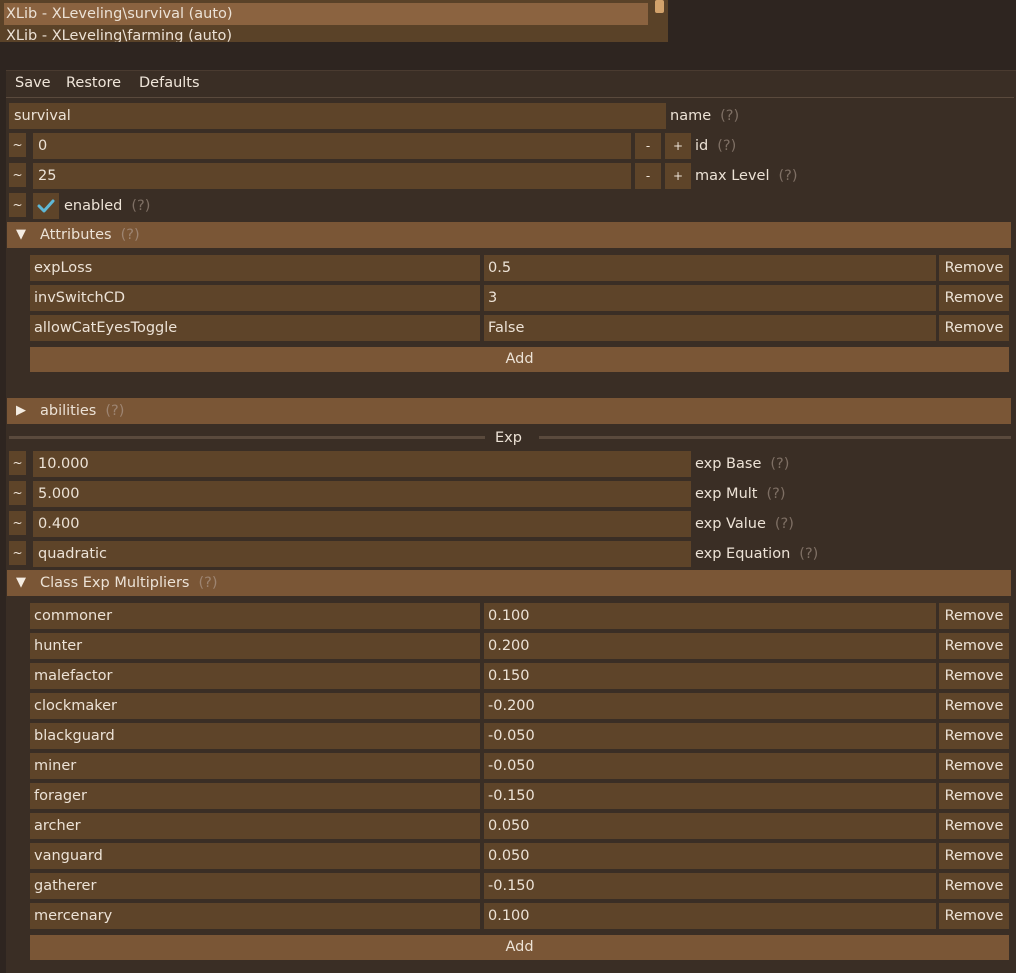 The width and height of the screenshot is (1016, 973). What do you see at coordinates (326, 14) in the screenshot?
I see `file-list-item: XLib - XLeveling\survival (auto)` at bounding box center [326, 14].